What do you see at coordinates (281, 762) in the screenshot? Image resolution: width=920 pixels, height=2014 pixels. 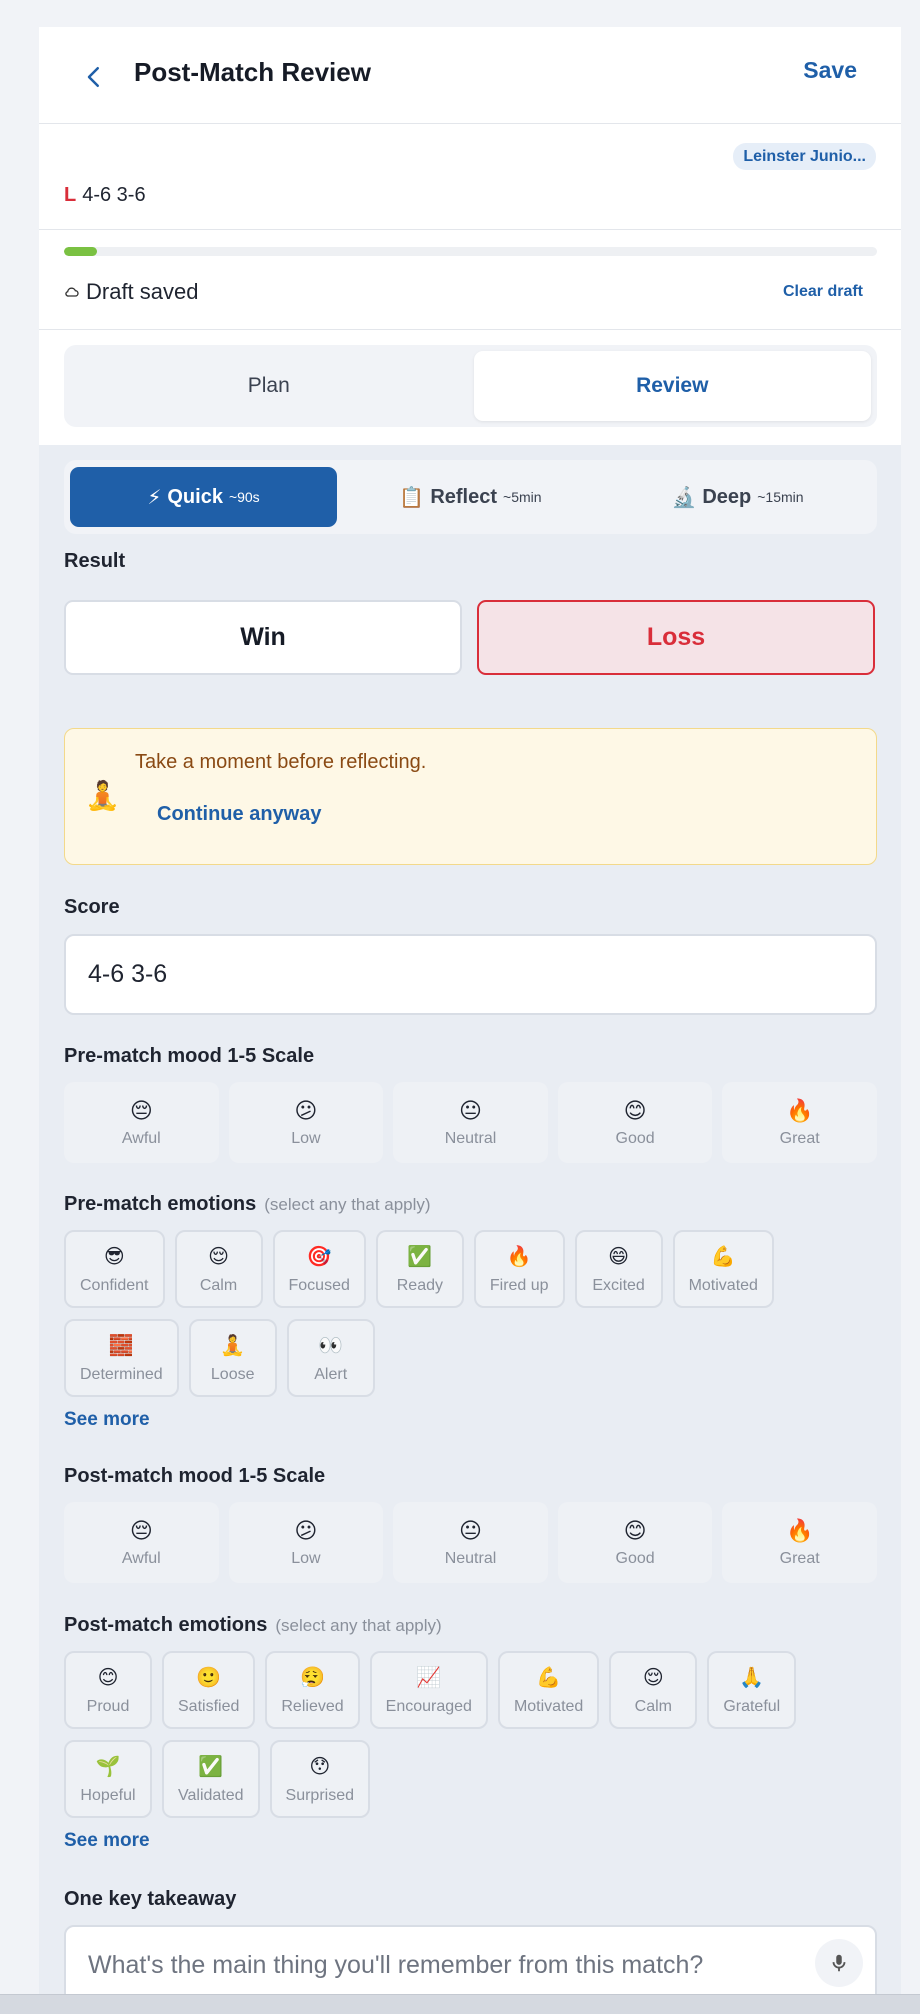 I see `notice-text: Take a moment before reflecting.` at bounding box center [281, 762].